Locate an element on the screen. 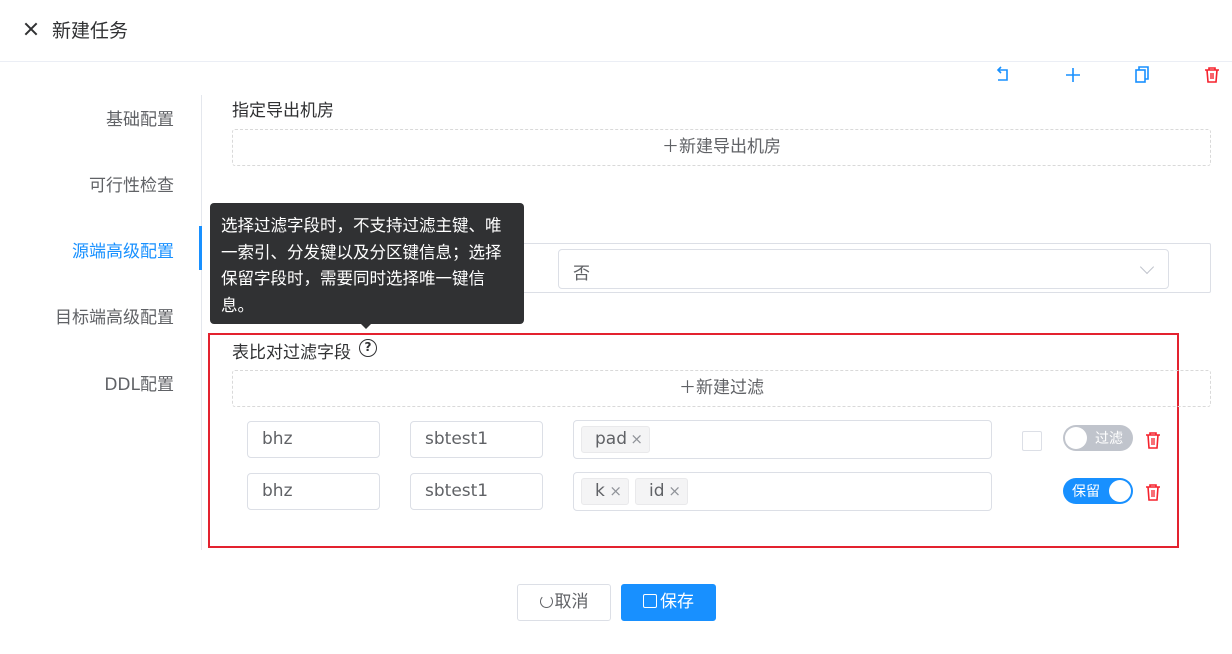 The height and width of the screenshot is (654, 1232). select-value: 否 is located at coordinates (581, 274).